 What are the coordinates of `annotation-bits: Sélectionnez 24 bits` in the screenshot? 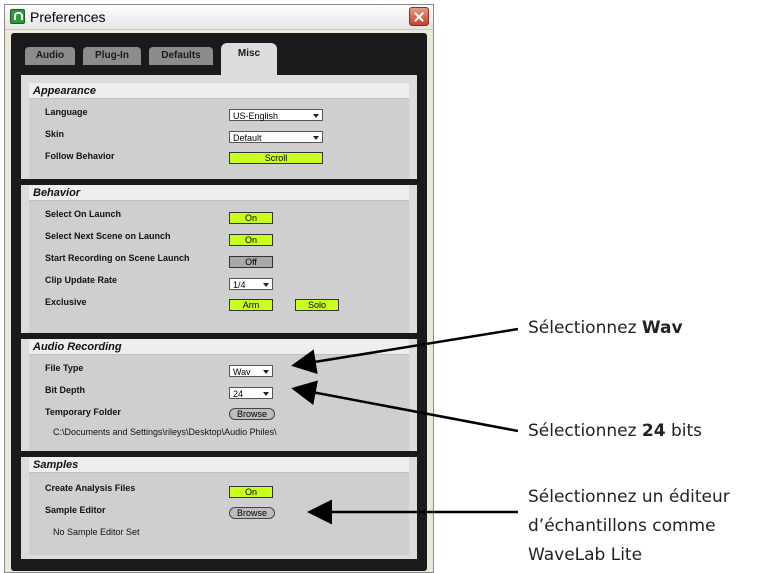 It's located at (615, 431).